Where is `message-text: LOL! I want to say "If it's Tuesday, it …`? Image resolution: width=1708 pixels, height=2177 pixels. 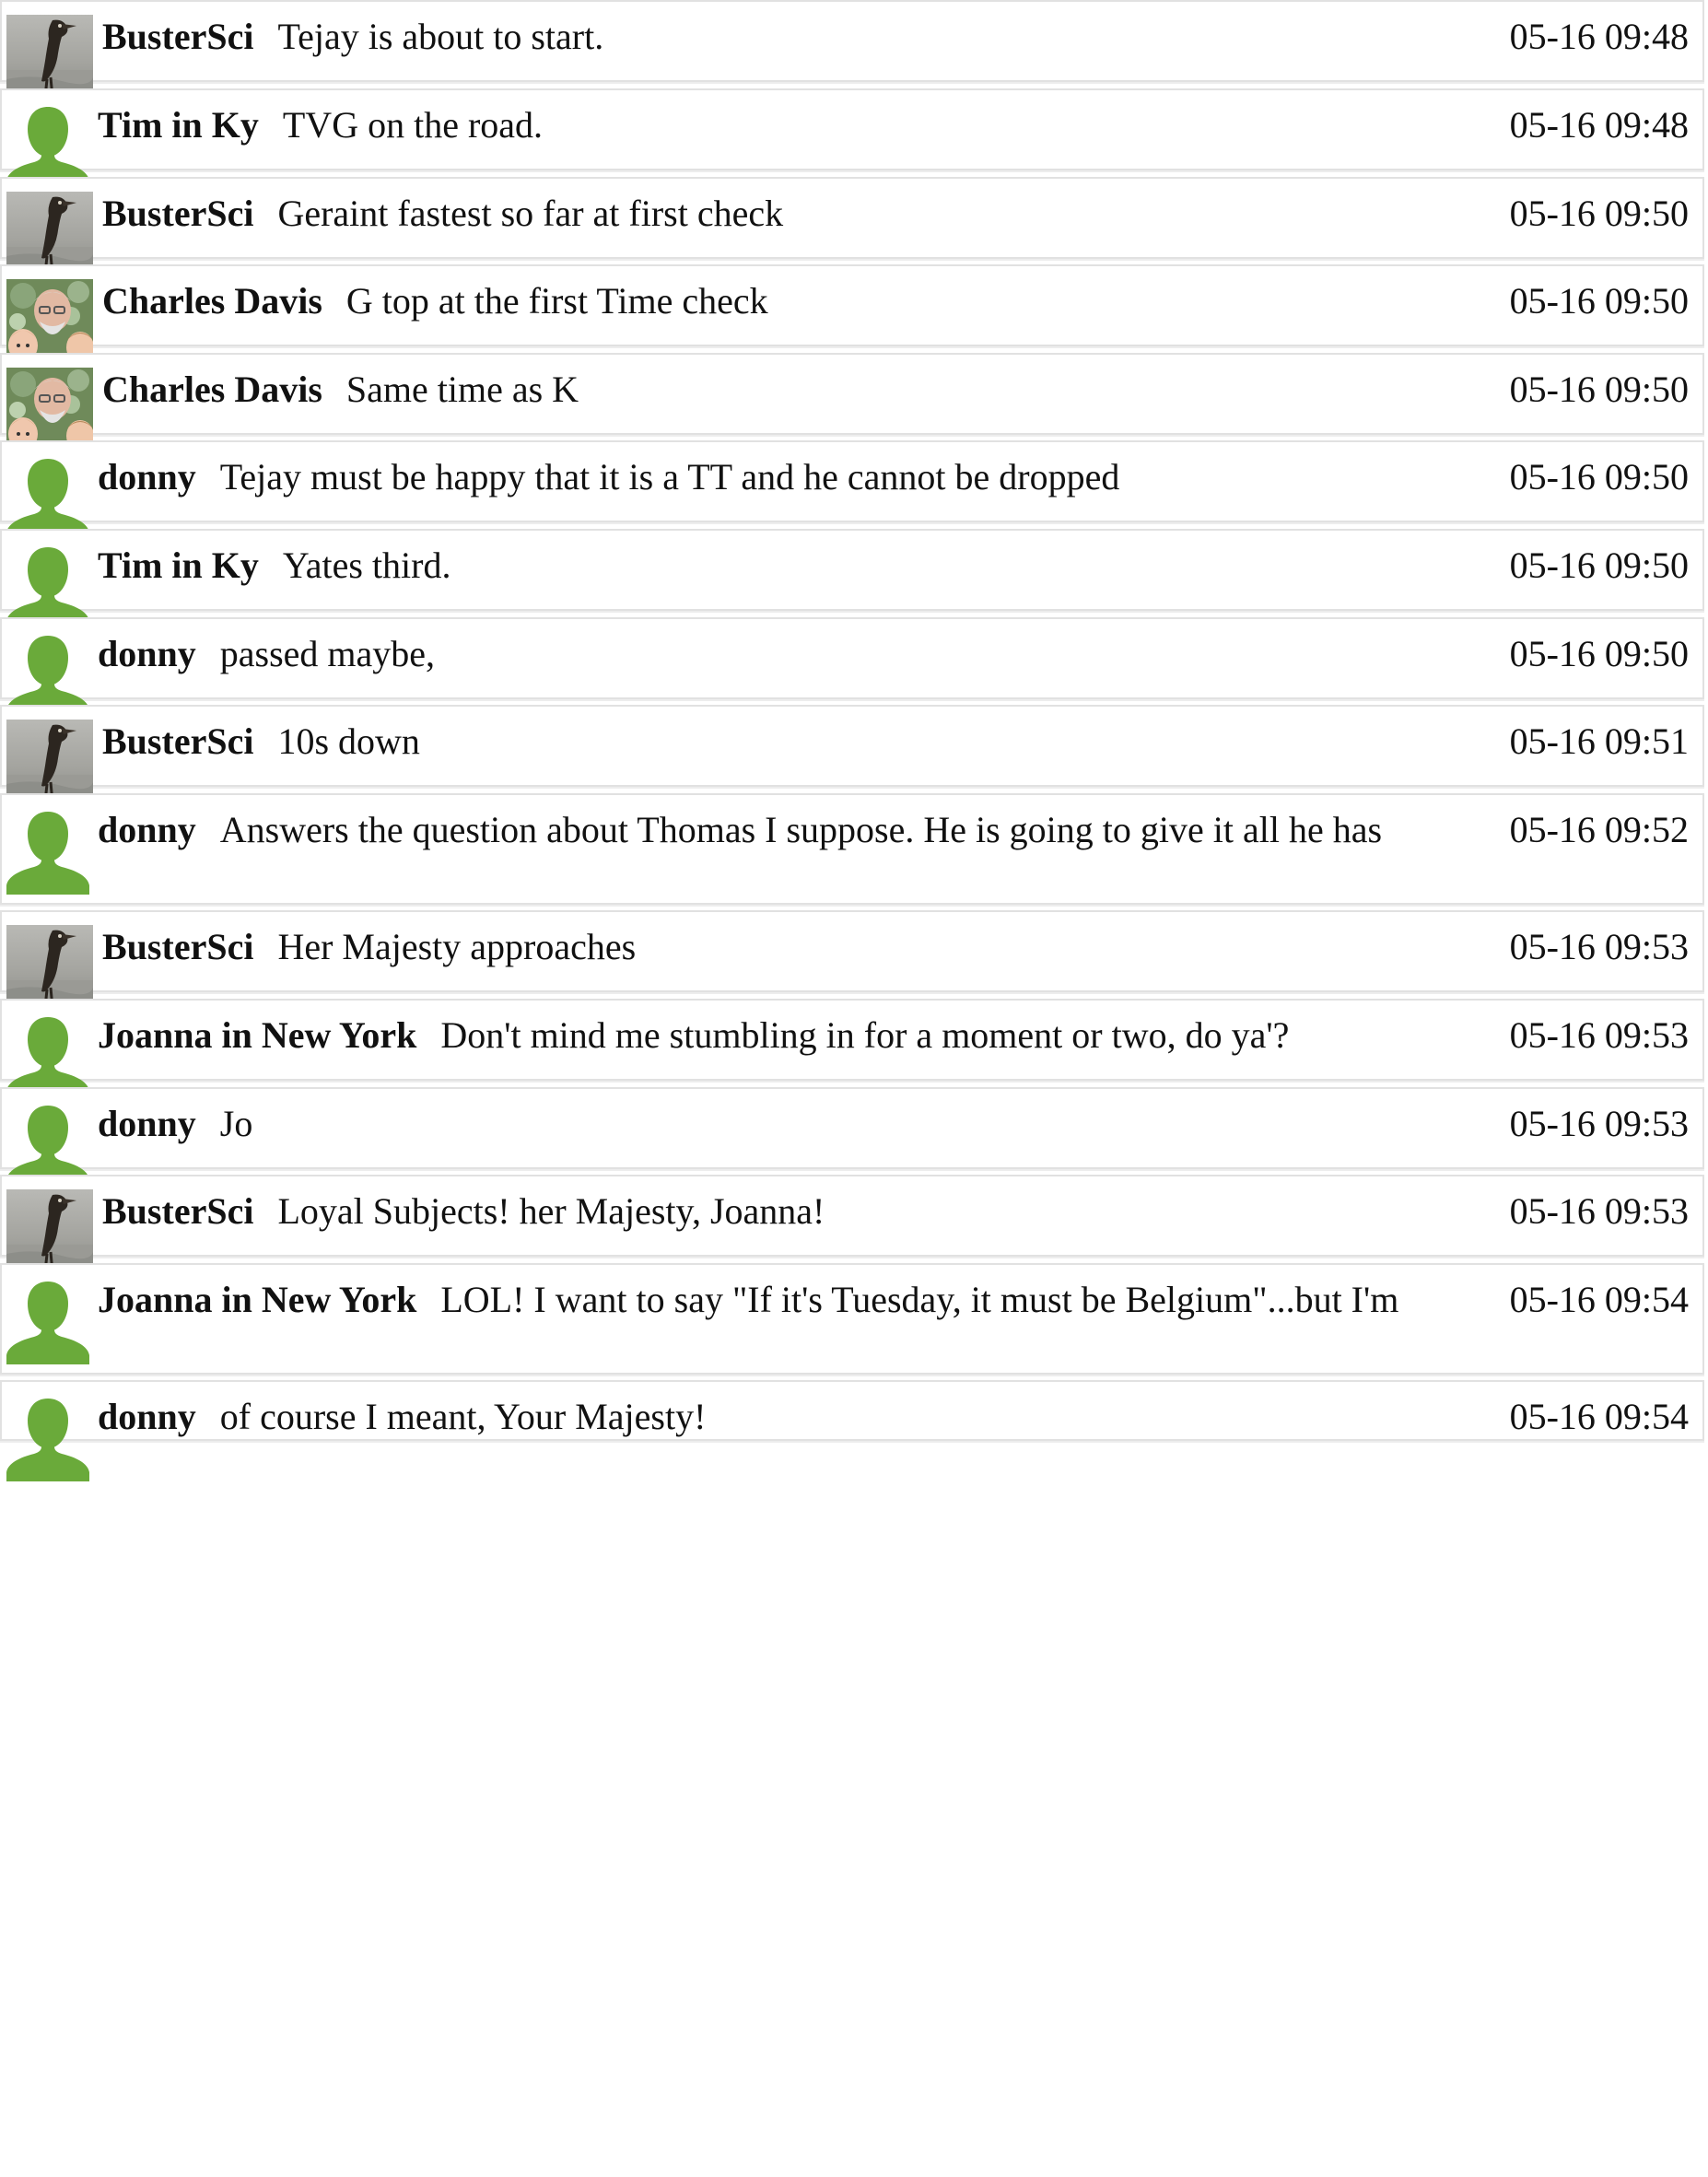 message-text: LOL! I want to say "If it's Tuesday, it … is located at coordinates (919, 1299).